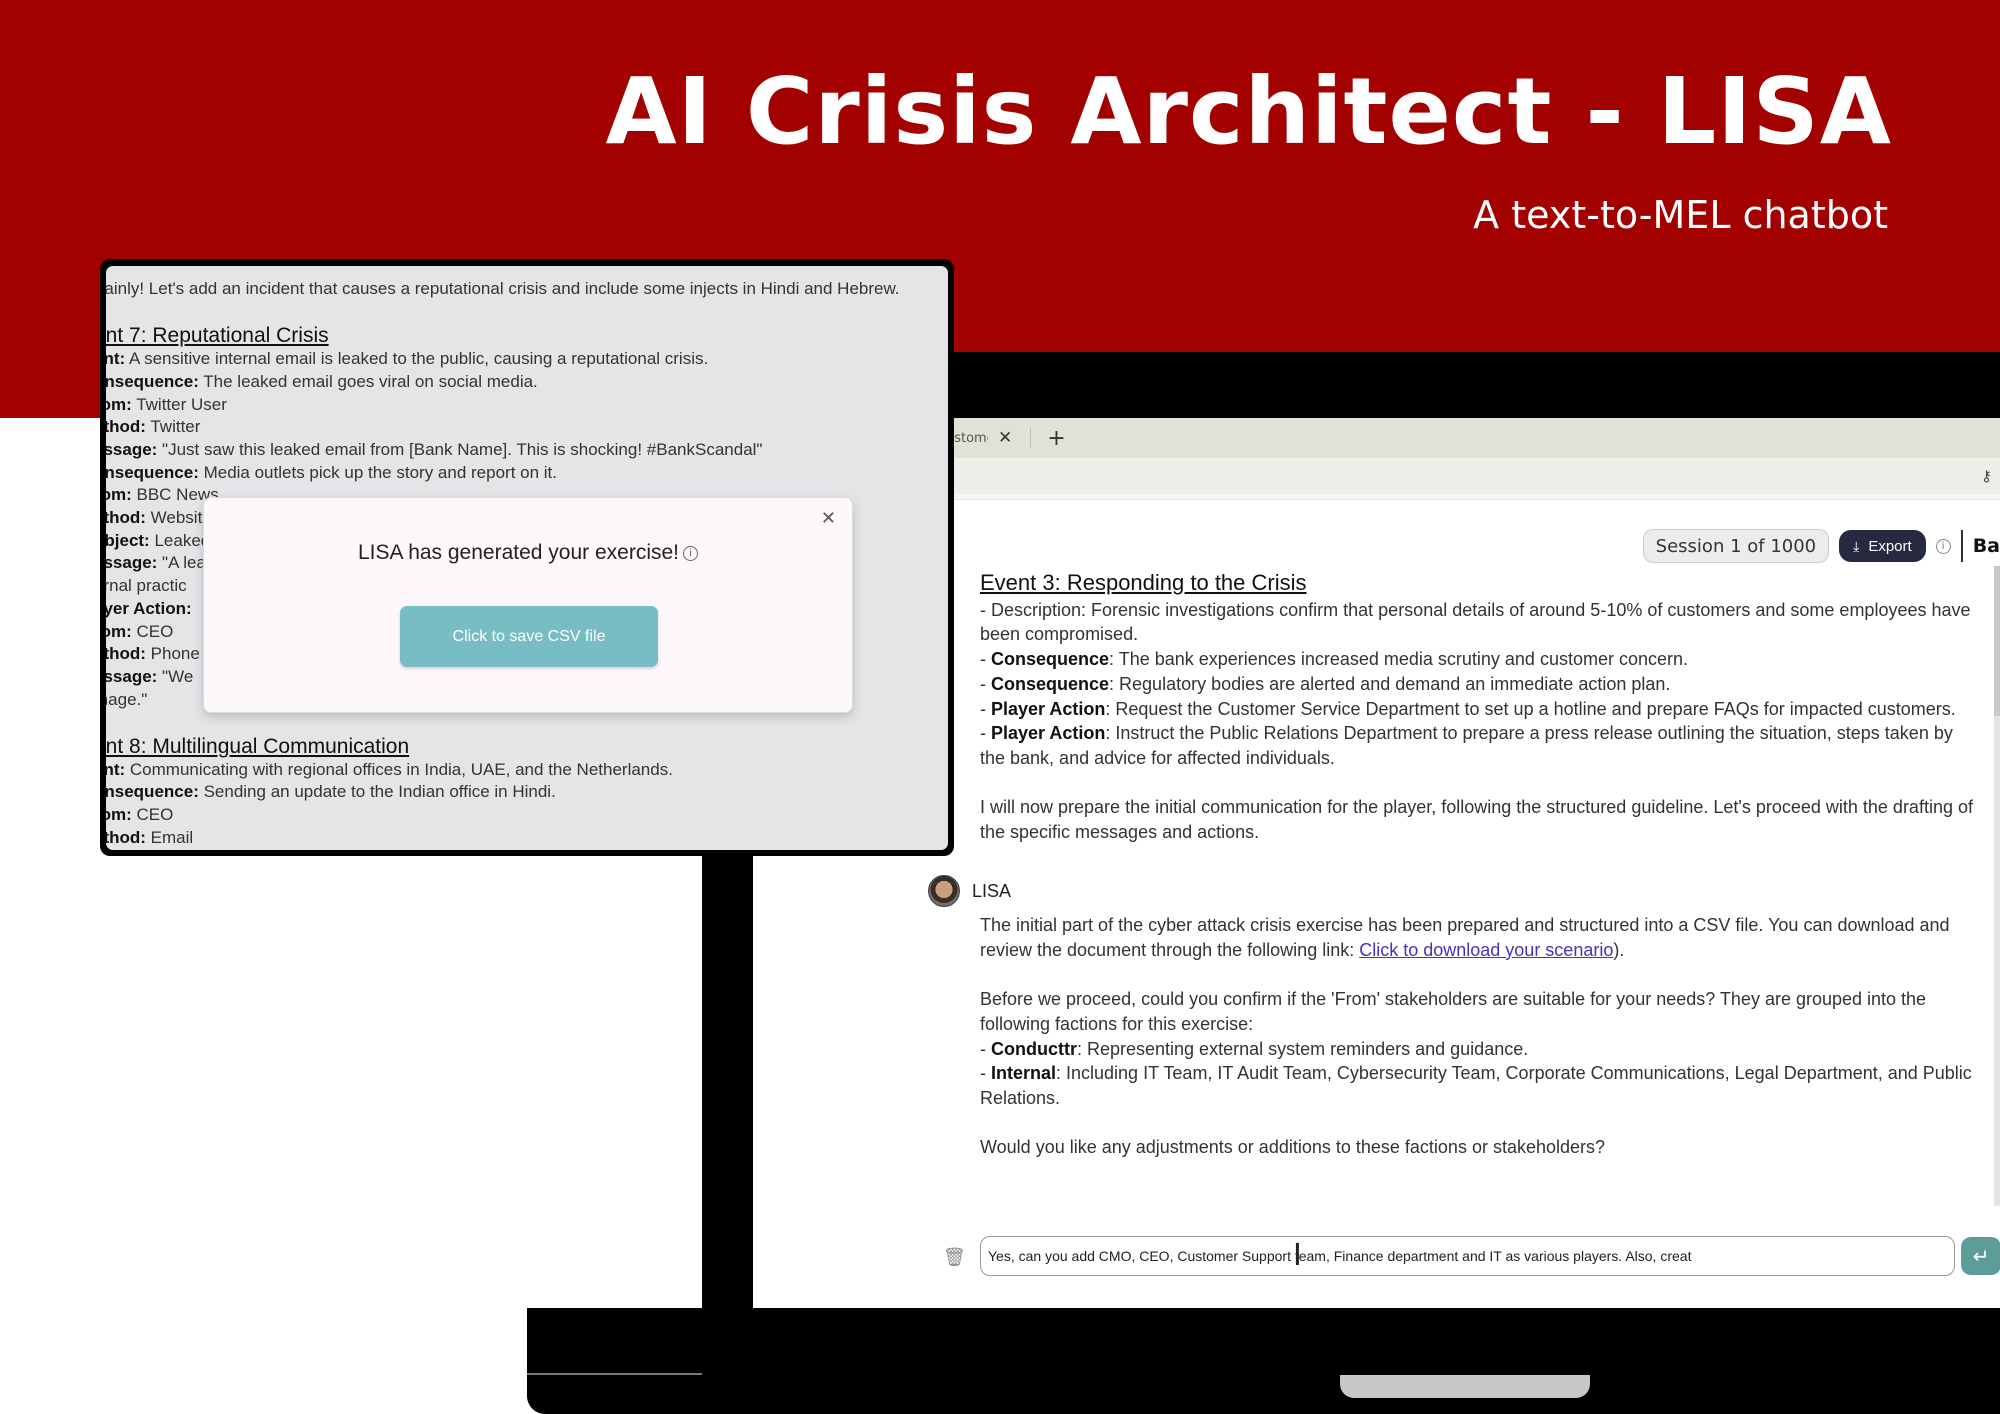 The height and width of the screenshot is (1414, 2000). I want to click on trash-icon: 🗑, so click(954, 1257).